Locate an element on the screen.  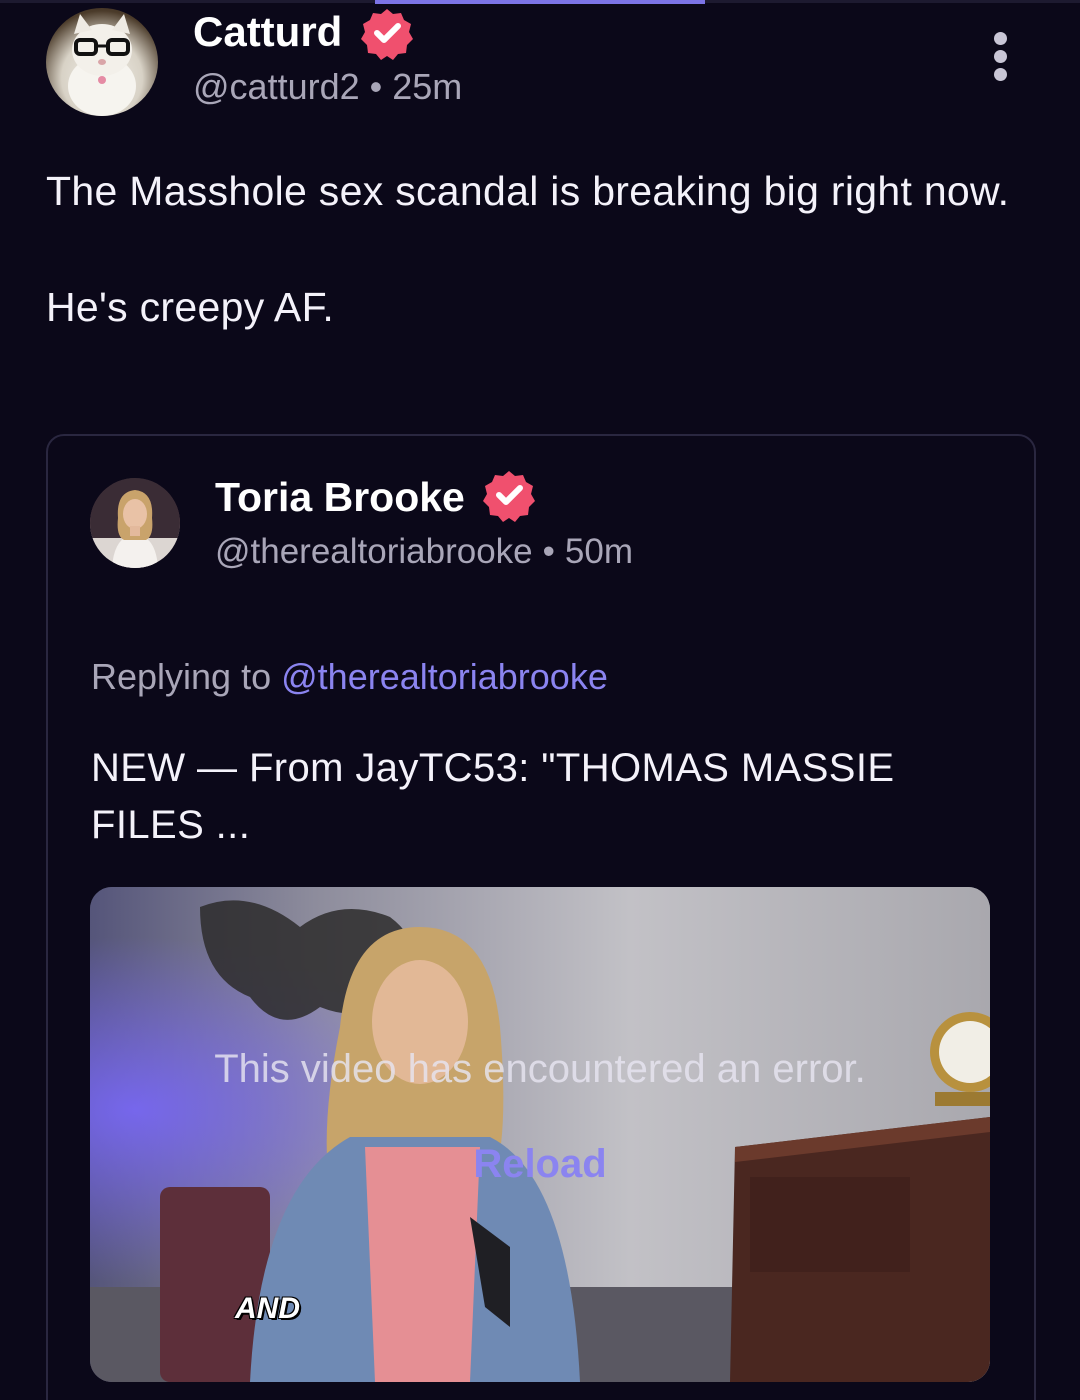
author-meta: @catturd2 • 25m is located at coordinates (327, 87).